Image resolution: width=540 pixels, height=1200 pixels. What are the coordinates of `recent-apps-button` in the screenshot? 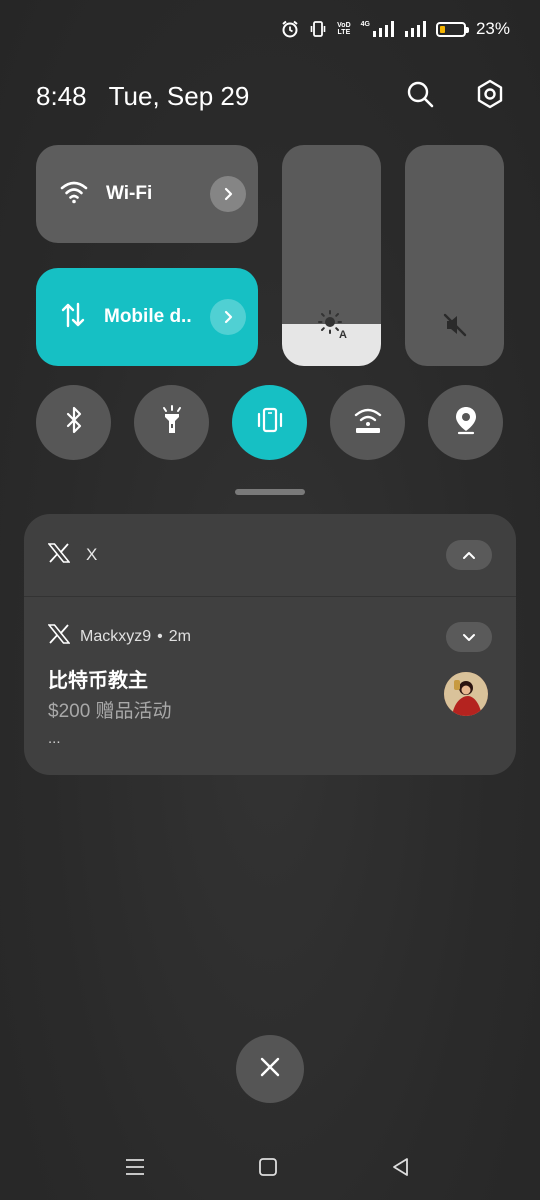 It's located at (135, 1167).